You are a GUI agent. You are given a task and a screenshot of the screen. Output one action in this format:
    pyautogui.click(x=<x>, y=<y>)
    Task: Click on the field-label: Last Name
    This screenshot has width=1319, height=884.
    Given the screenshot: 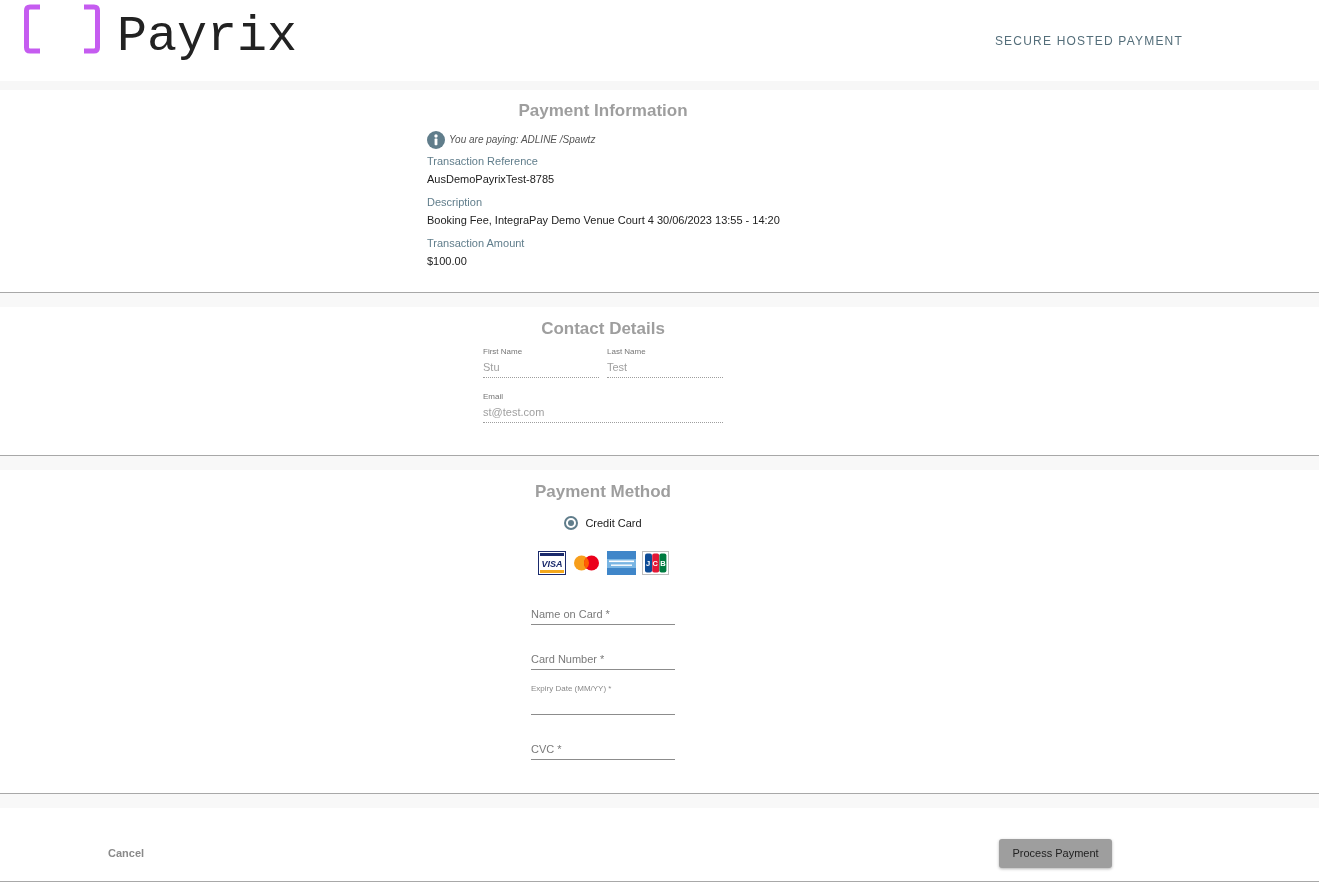 What is the action you would take?
    pyautogui.click(x=627, y=352)
    